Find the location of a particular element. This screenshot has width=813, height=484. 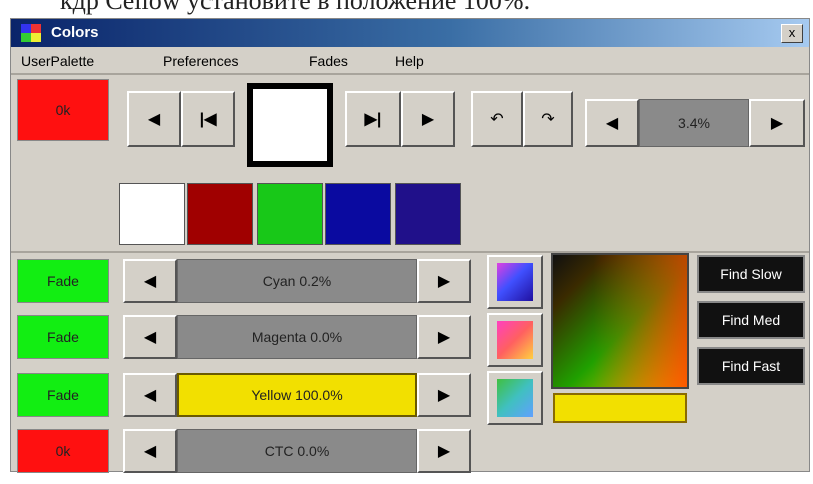

gradient-blue-swatch is located at coordinates (515, 282).